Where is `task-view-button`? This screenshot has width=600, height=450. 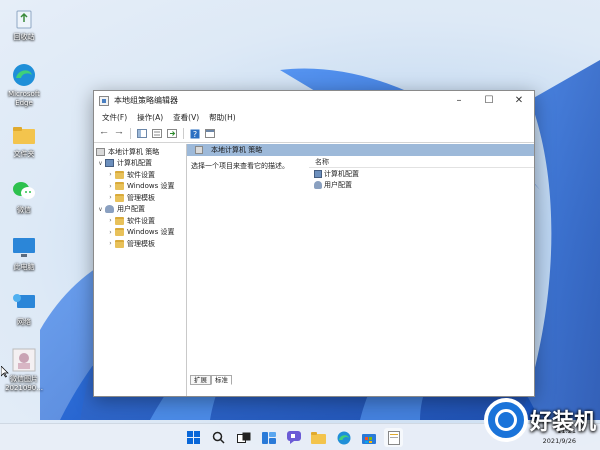 task-view-button is located at coordinates (243, 437).